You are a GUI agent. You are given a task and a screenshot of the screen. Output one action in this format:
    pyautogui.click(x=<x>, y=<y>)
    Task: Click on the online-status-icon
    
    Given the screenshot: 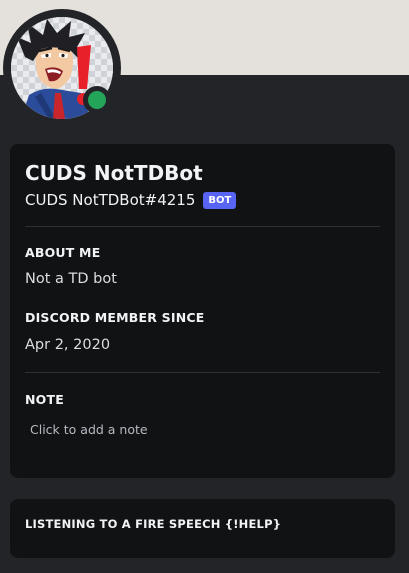 What is the action you would take?
    pyautogui.click(x=97, y=100)
    